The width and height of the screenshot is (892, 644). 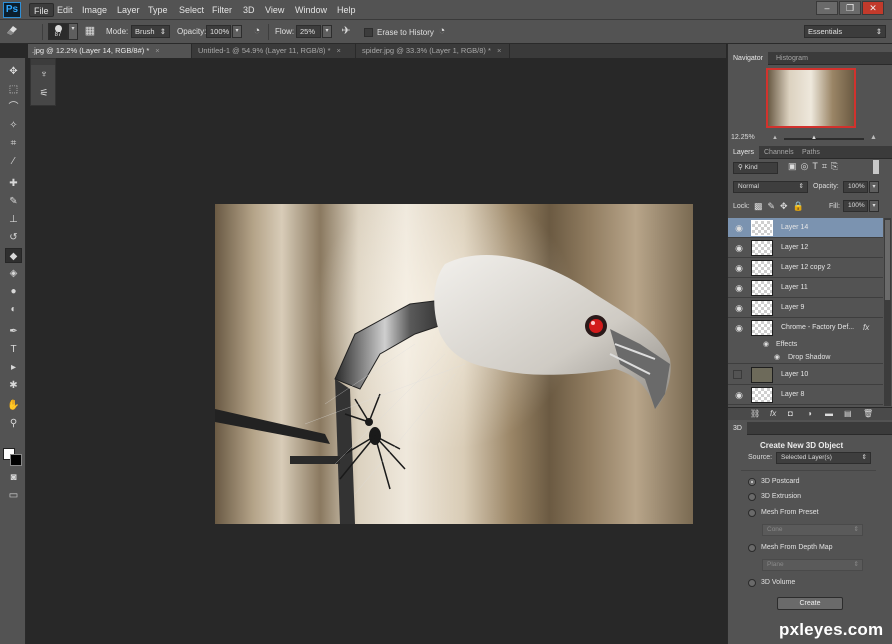 I want to click on filter-toggle, so click(x=876, y=167).